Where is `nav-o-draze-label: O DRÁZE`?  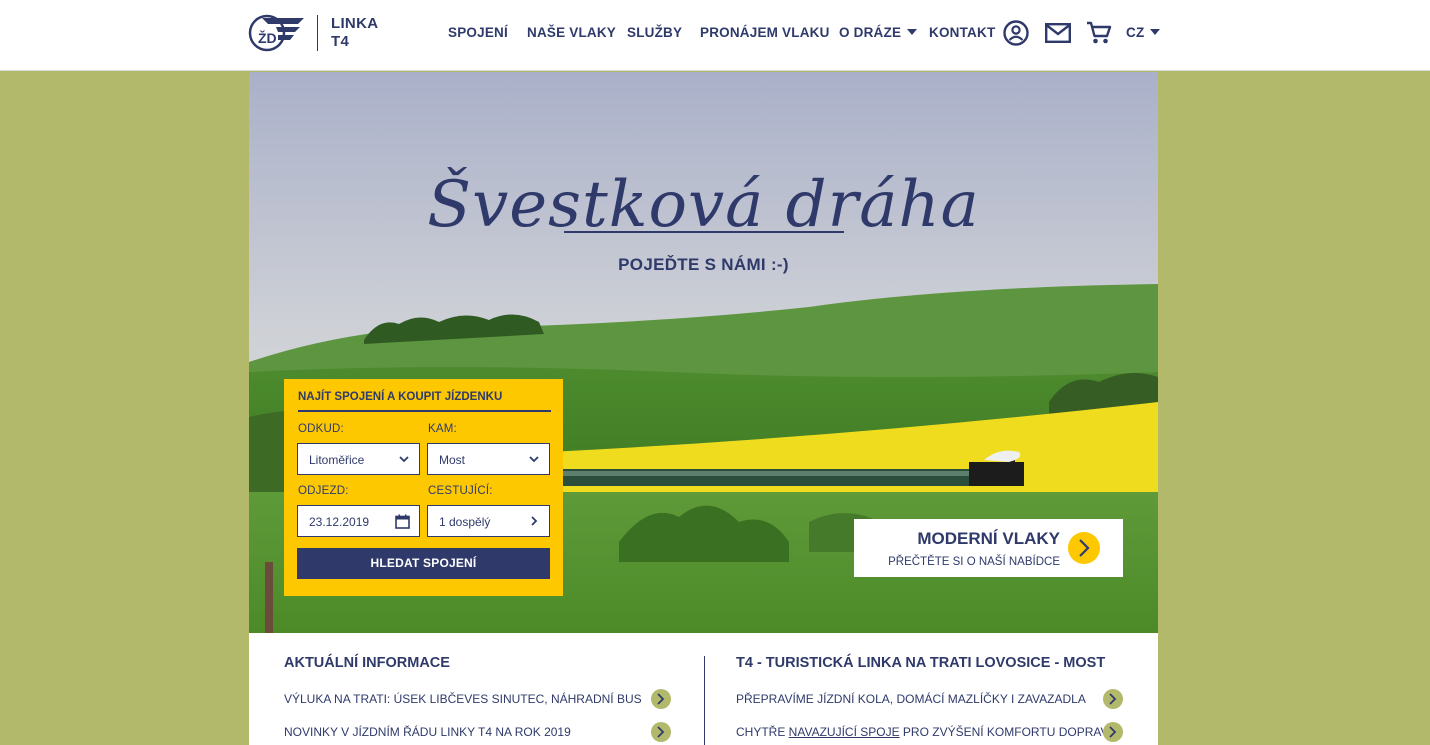
nav-o-draze-label: O DRÁZE is located at coordinates (870, 32).